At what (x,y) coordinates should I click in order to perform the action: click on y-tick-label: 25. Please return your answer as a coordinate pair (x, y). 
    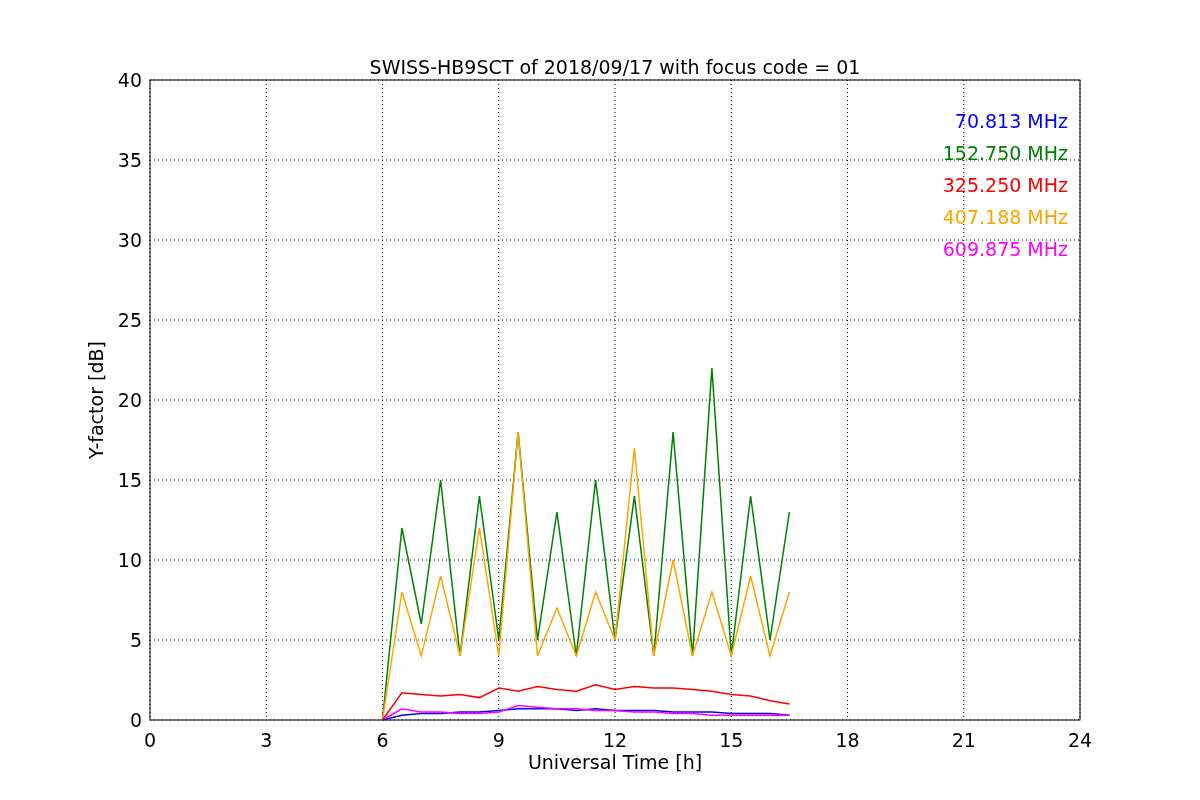
    Looking at the image, I should click on (129, 320).